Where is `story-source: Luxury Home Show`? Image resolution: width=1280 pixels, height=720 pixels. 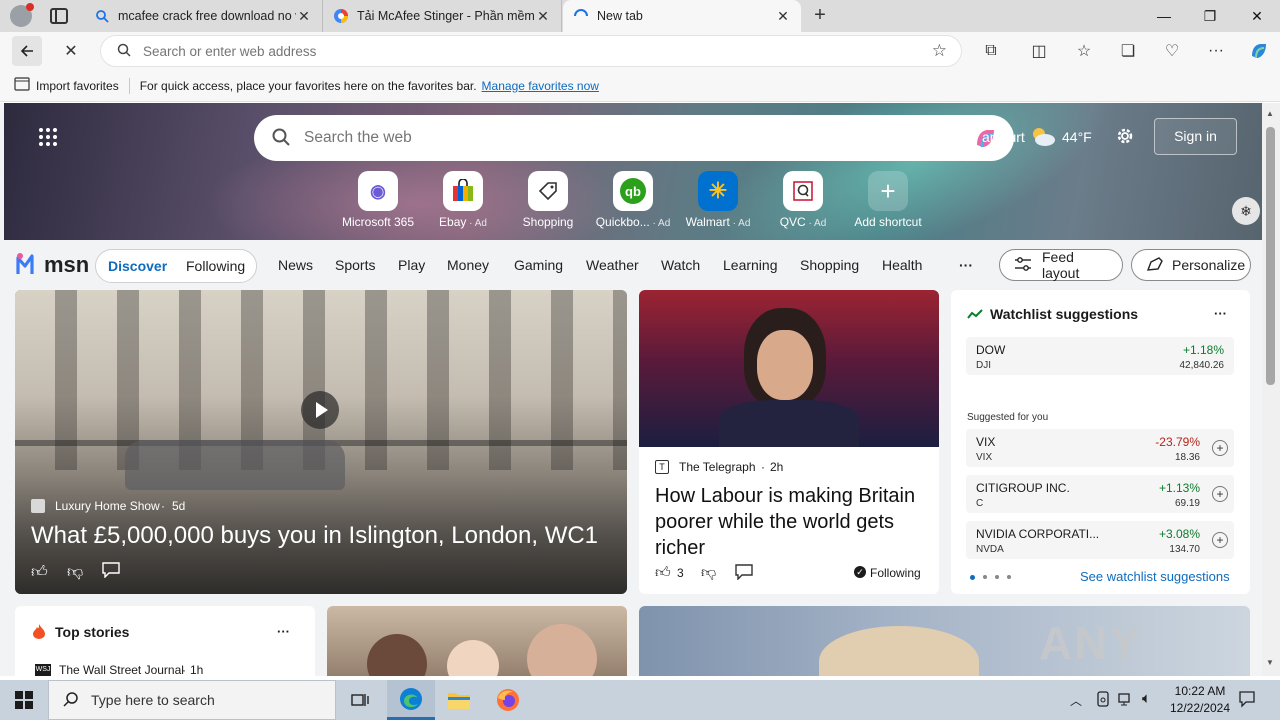 story-source: Luxury Home Show is located at coordinates (107, 506).